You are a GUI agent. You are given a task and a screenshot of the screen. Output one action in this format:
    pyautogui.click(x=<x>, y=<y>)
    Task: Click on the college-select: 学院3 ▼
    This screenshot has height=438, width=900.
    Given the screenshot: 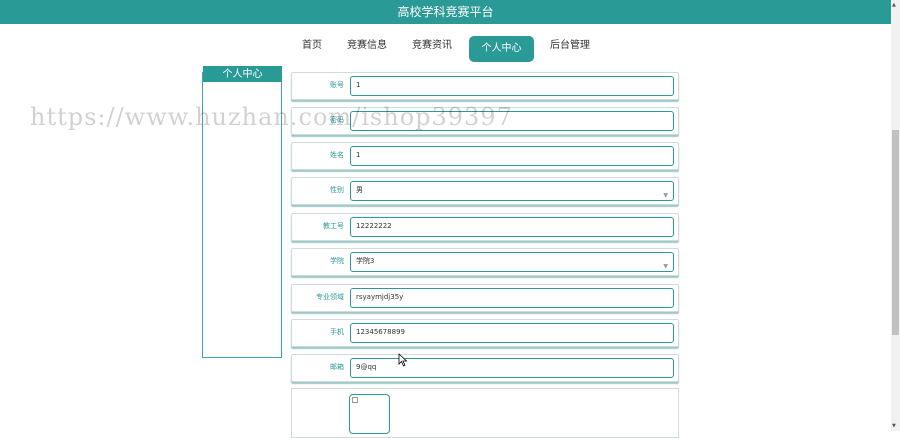 What is the action you would take?
    pyautogui.click(x=512, y=262)
    